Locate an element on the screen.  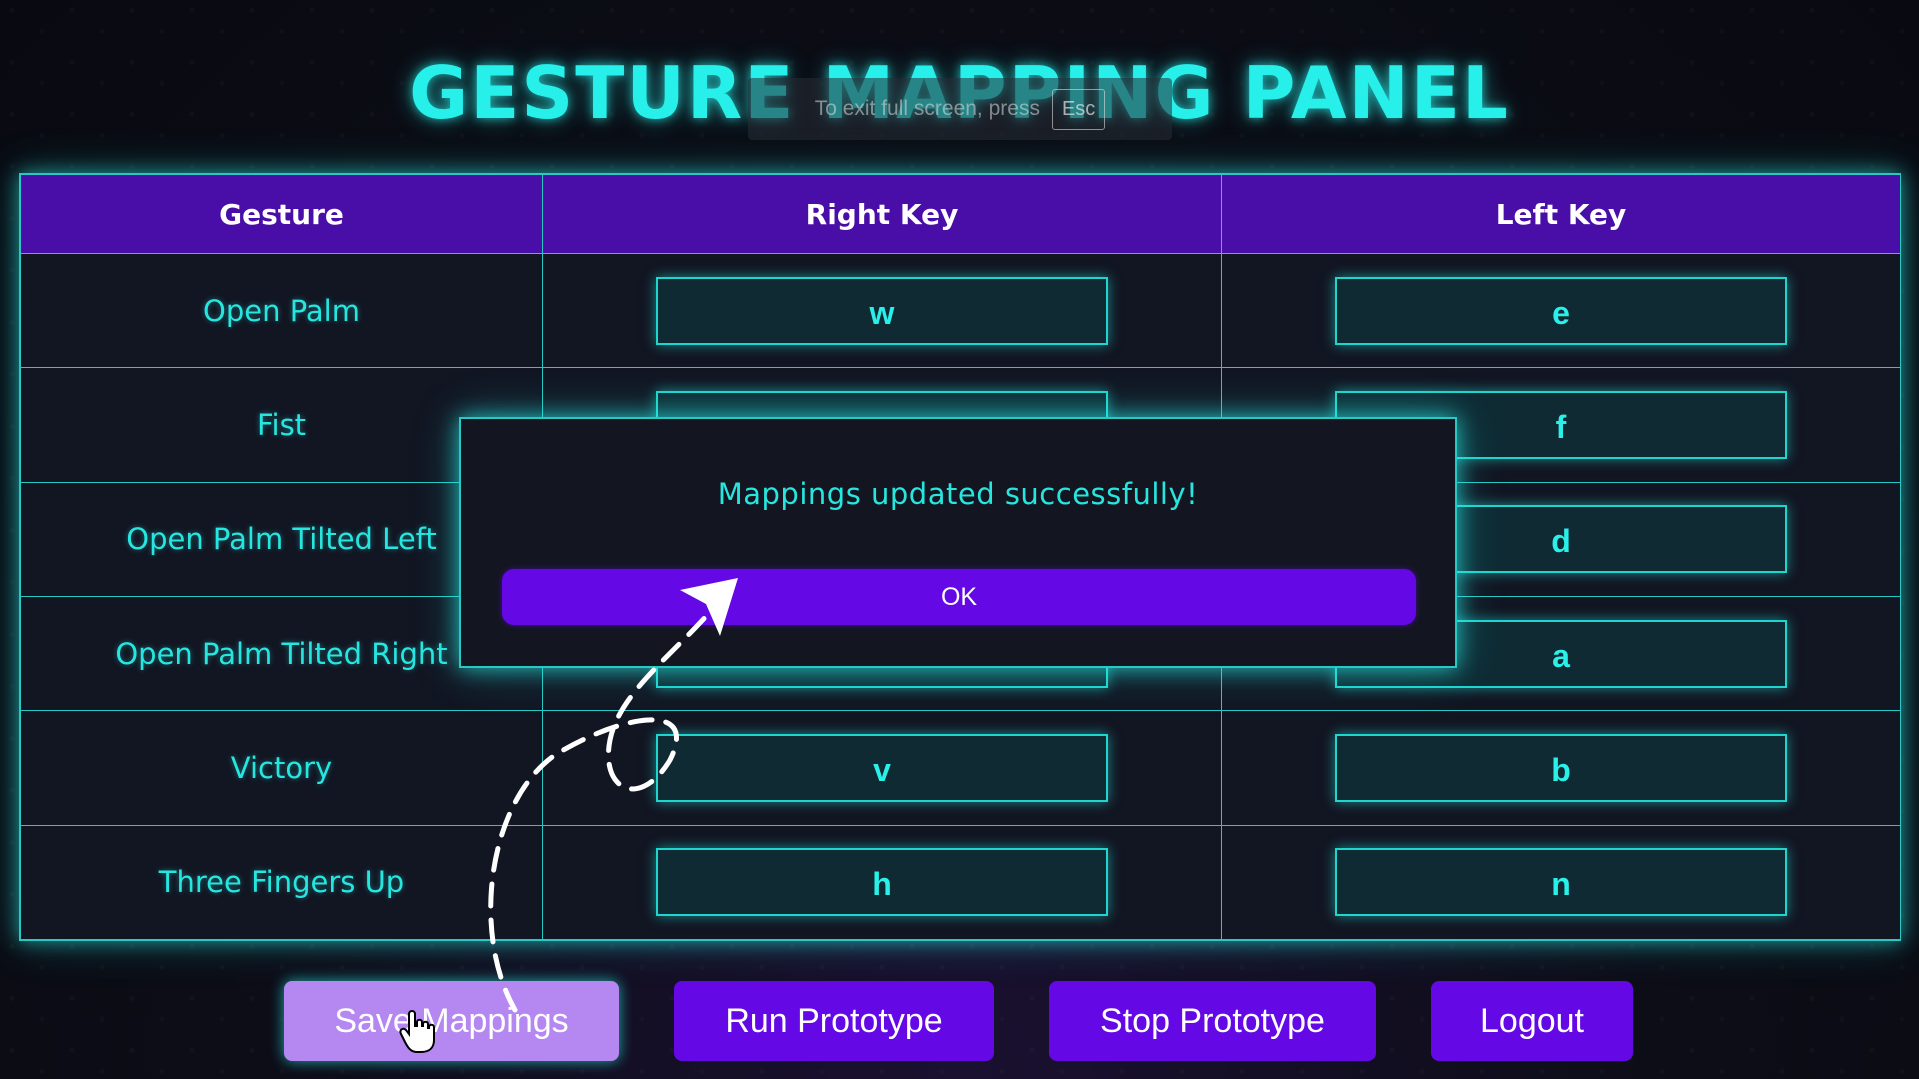
fullscreen-notice-text: To exit full screen, press is located at coordinates (927, 108).